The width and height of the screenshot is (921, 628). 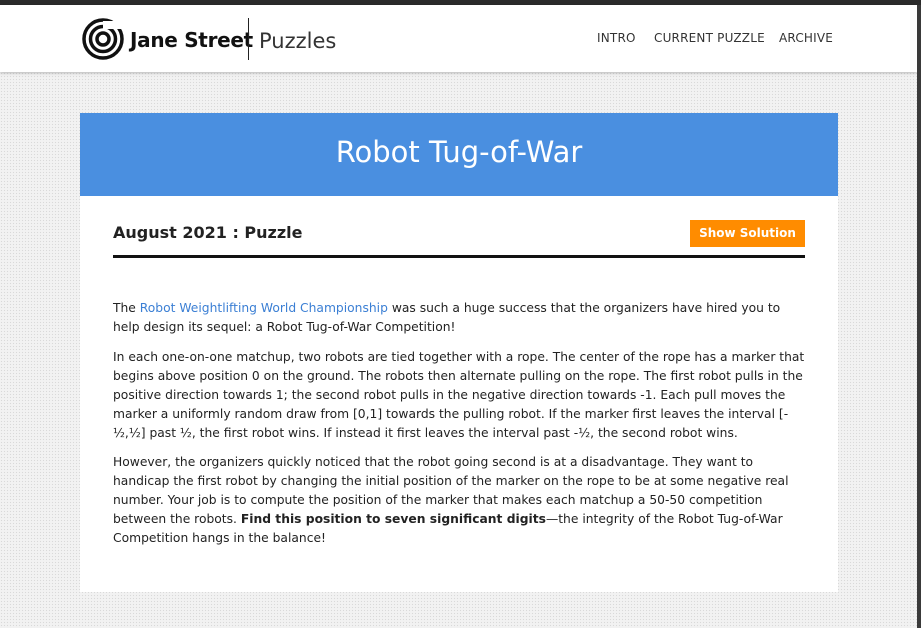 What do you see at coordinates (747, 233) in the screenshot?
I see `show-solution-button: Show Solution` at bounding box center [747, 233].